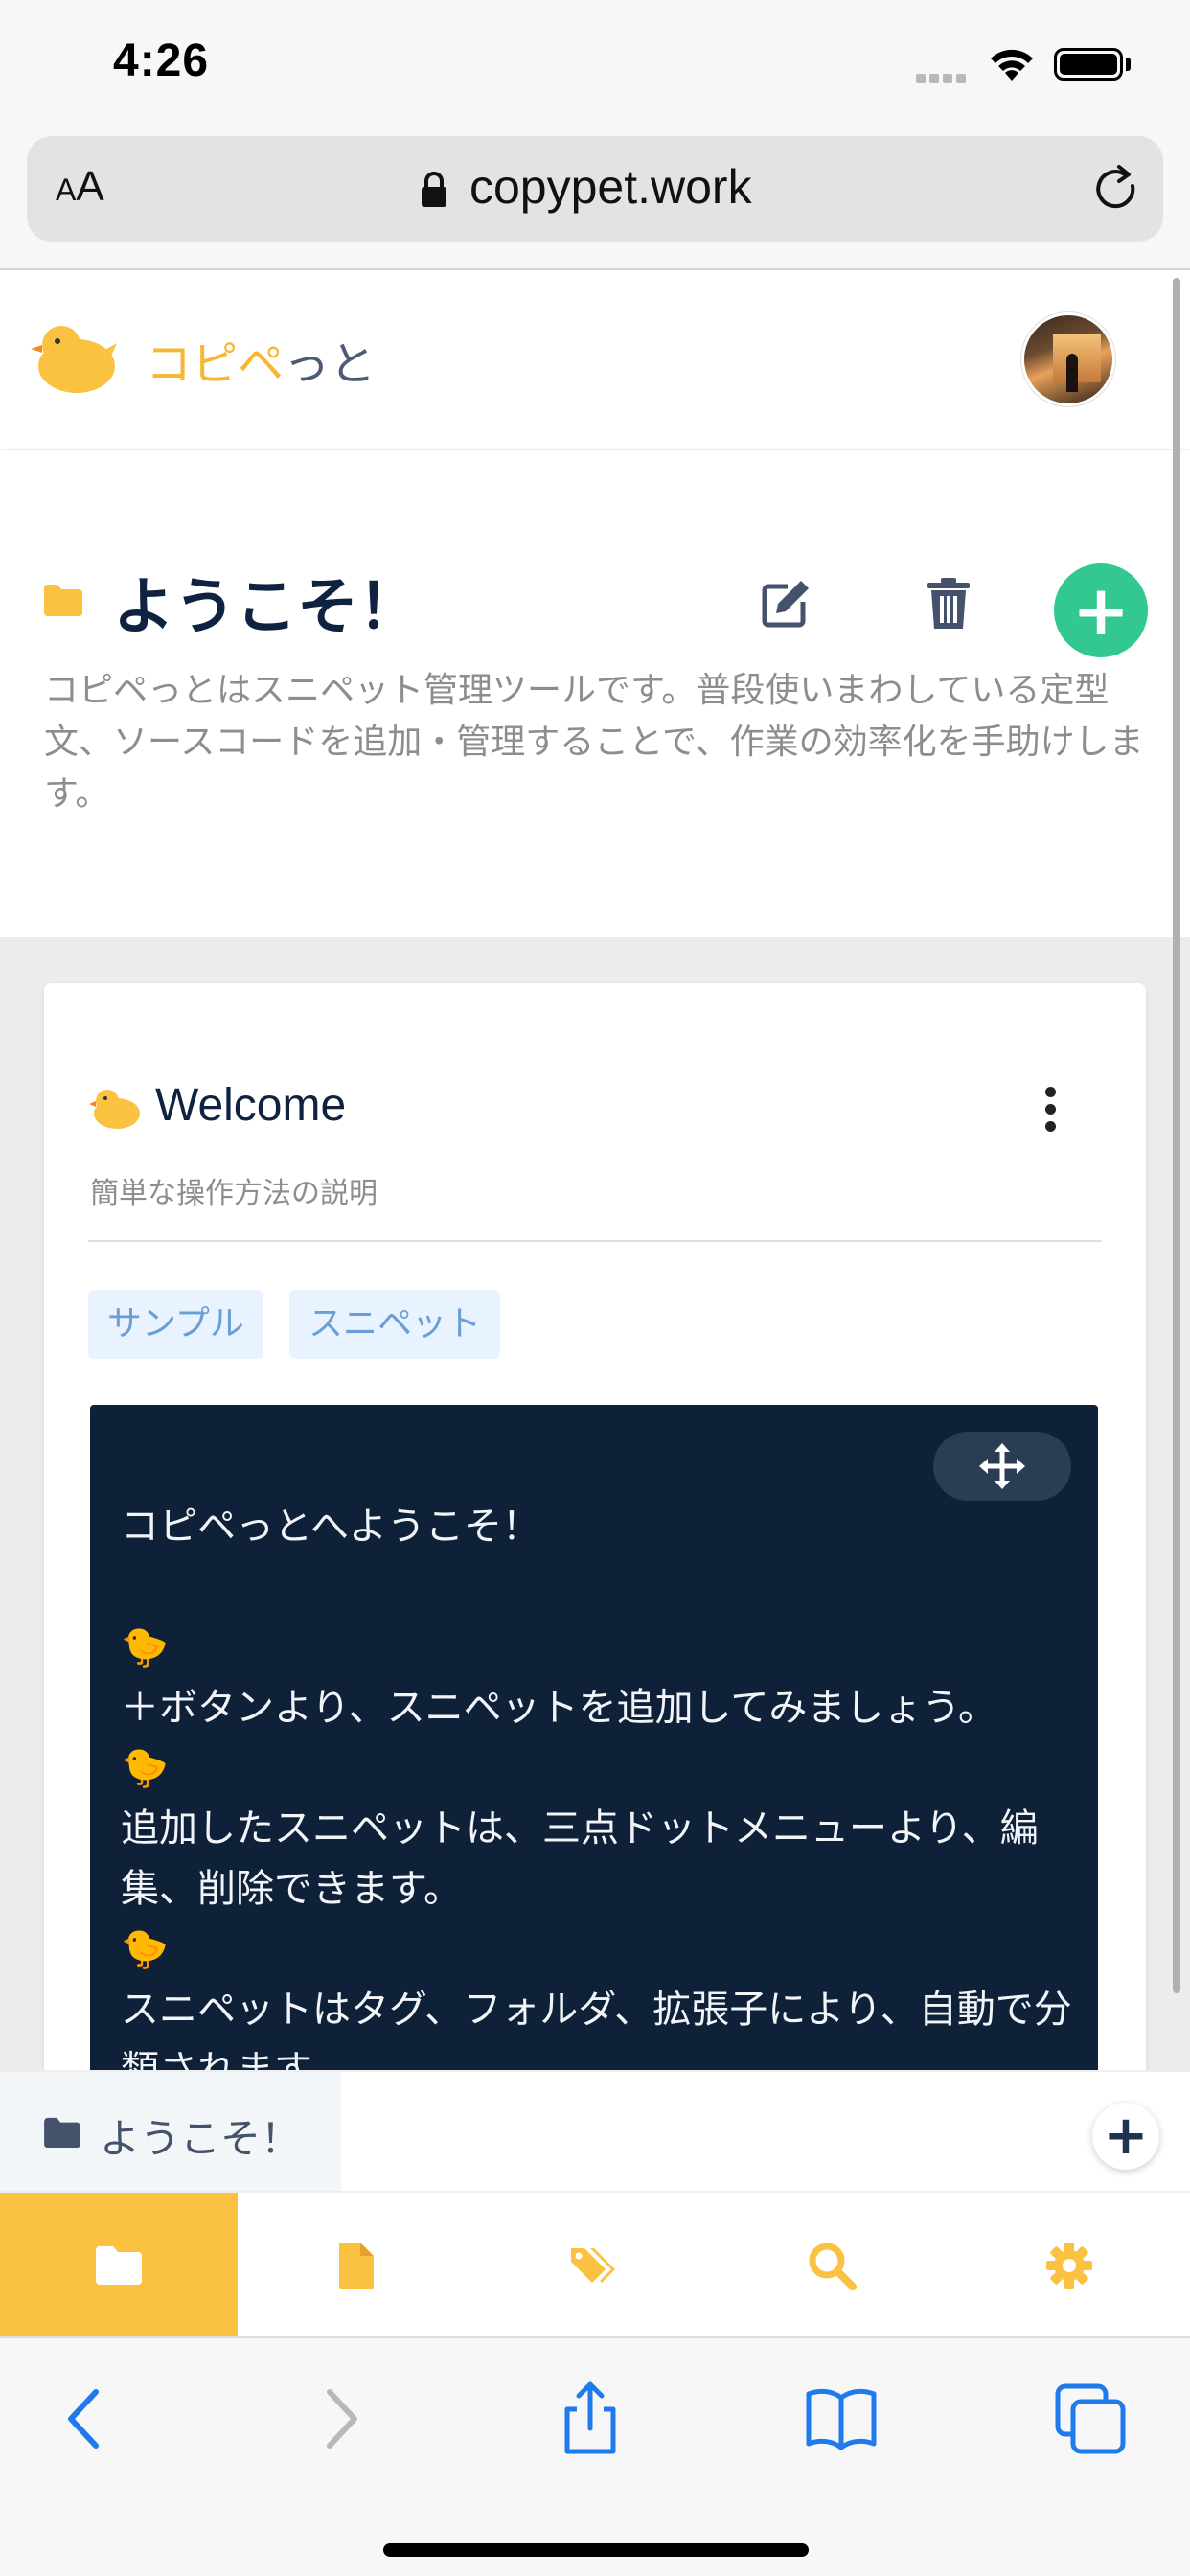 This screenshot has width=1190, height=2576. What do you see at coordinates (395, 1324) in the screenshot?
I see `tag-chip: スニペット` at bounding box center [395, 1324].